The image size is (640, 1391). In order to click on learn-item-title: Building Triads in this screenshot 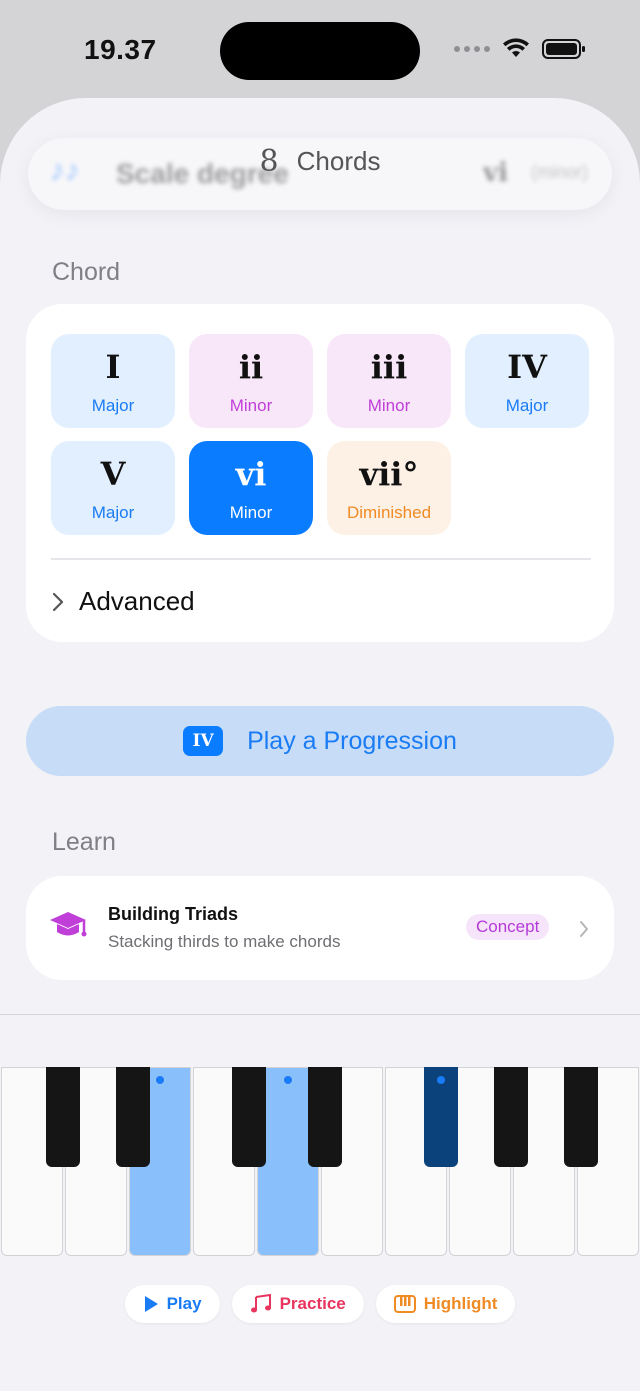, I will do `click(173, 914)`.